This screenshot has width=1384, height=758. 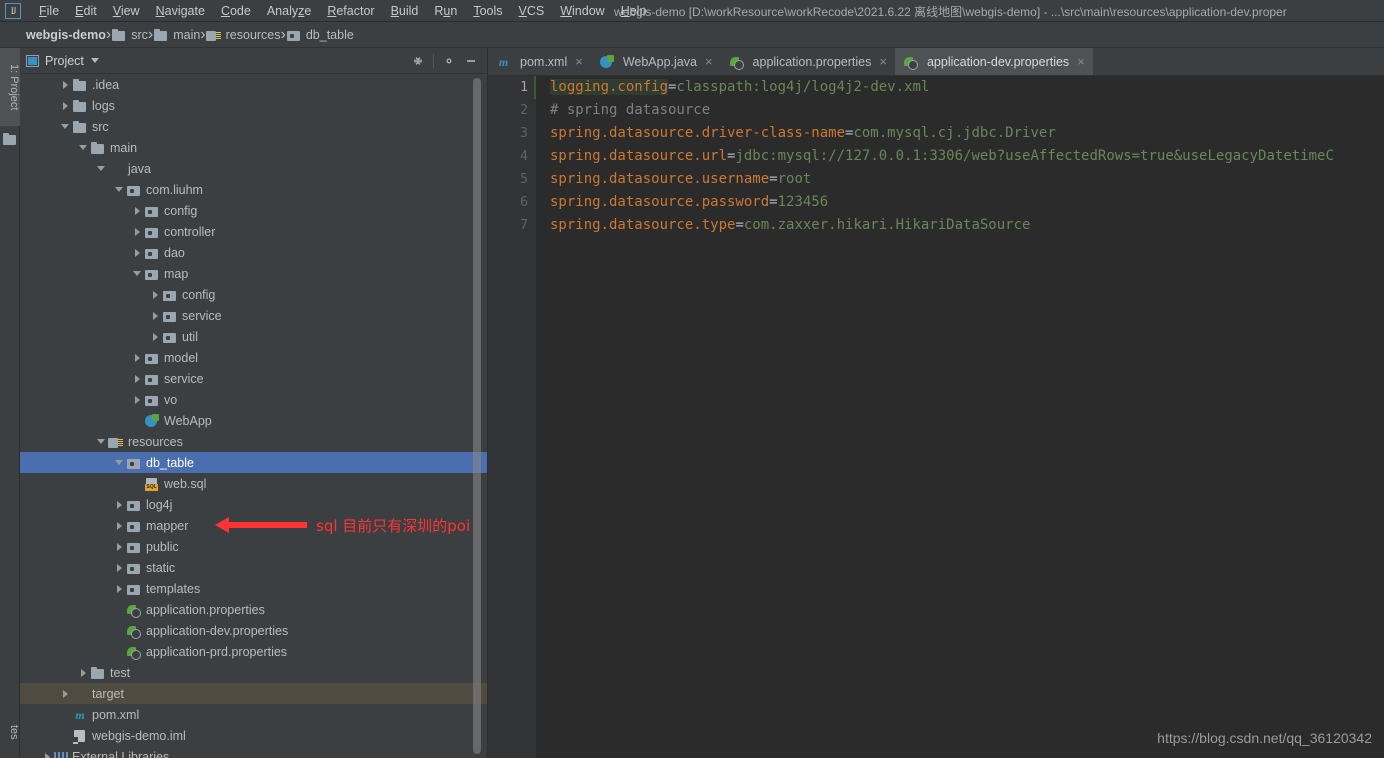 I want to click on project-tree-scrollbar, so click(x=477, y=416).